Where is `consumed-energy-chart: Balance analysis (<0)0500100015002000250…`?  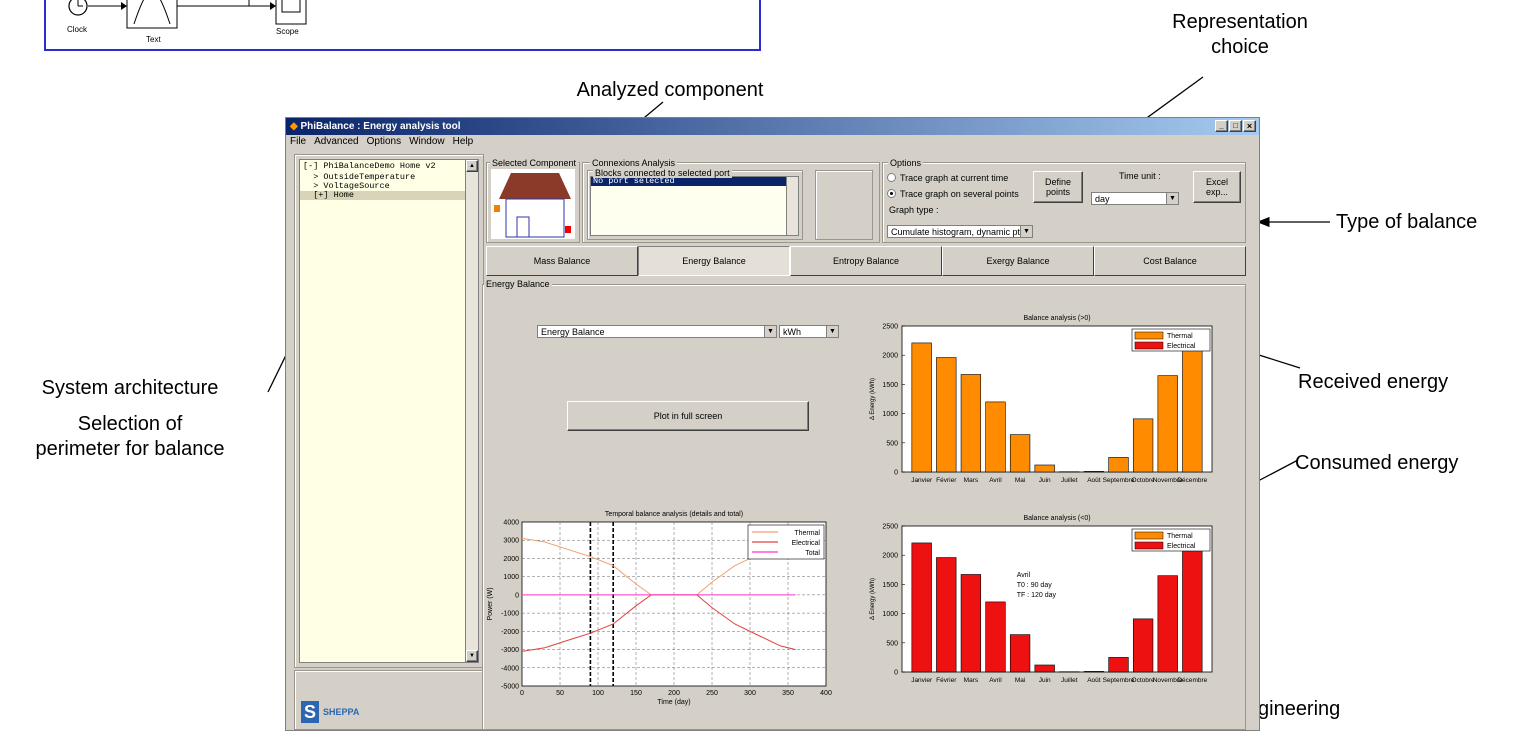
consumed-energy-chart: Balance analysis (<0)0500100015002000250… is located at coordinates (1046, 600).